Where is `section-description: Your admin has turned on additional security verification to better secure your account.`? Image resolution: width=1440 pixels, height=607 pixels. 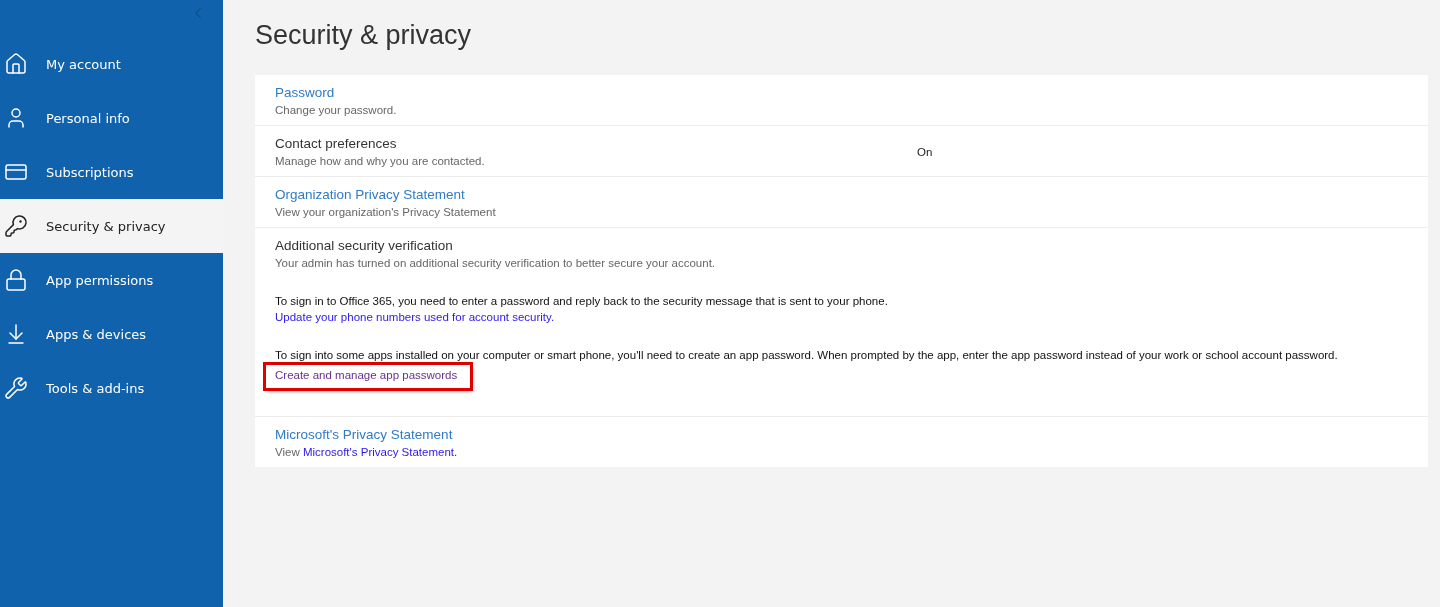 section-description: Your admin has turned on additional security verification to better secure your account. is located at coordinates (496, 263).